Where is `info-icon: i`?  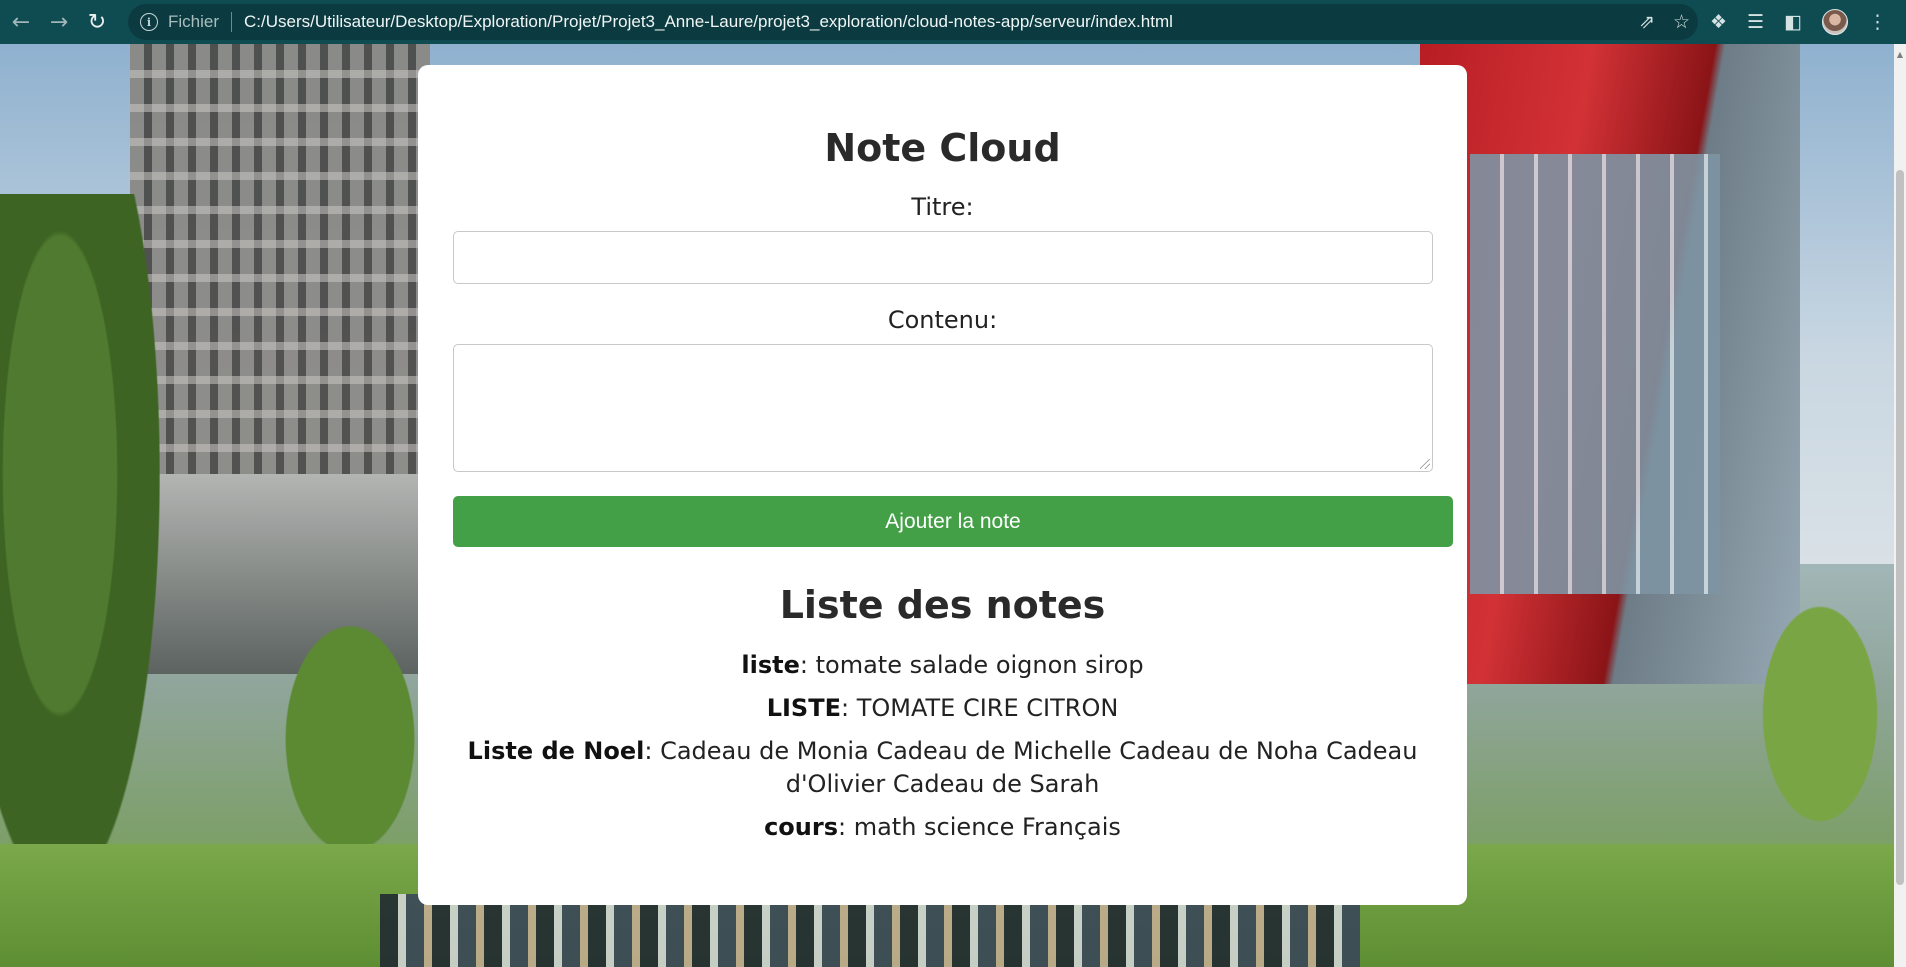
info-icon: i is located at coordinates (149, 22).